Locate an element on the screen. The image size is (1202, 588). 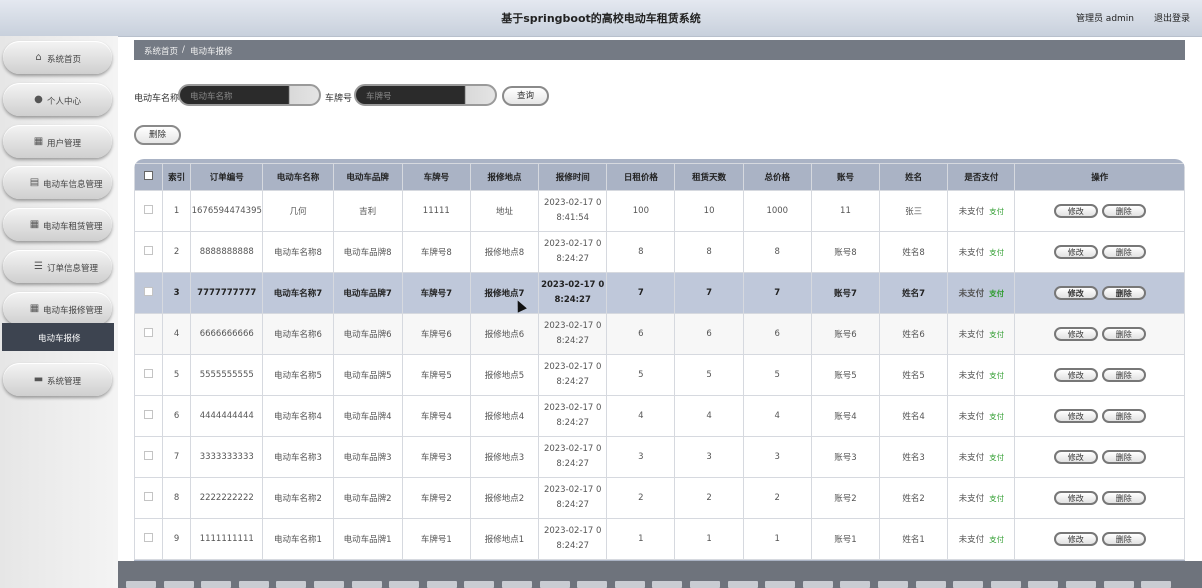
cell-location: 报修地点4 is located at coordinates (504, 416).